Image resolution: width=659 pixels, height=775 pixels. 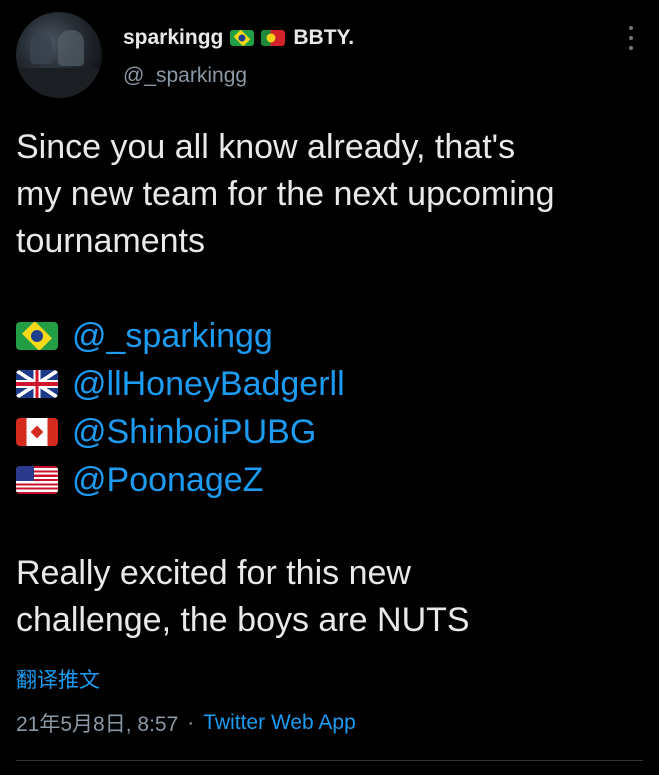 I want to click on united-states-flag-icon, so click(x=37, y=480).